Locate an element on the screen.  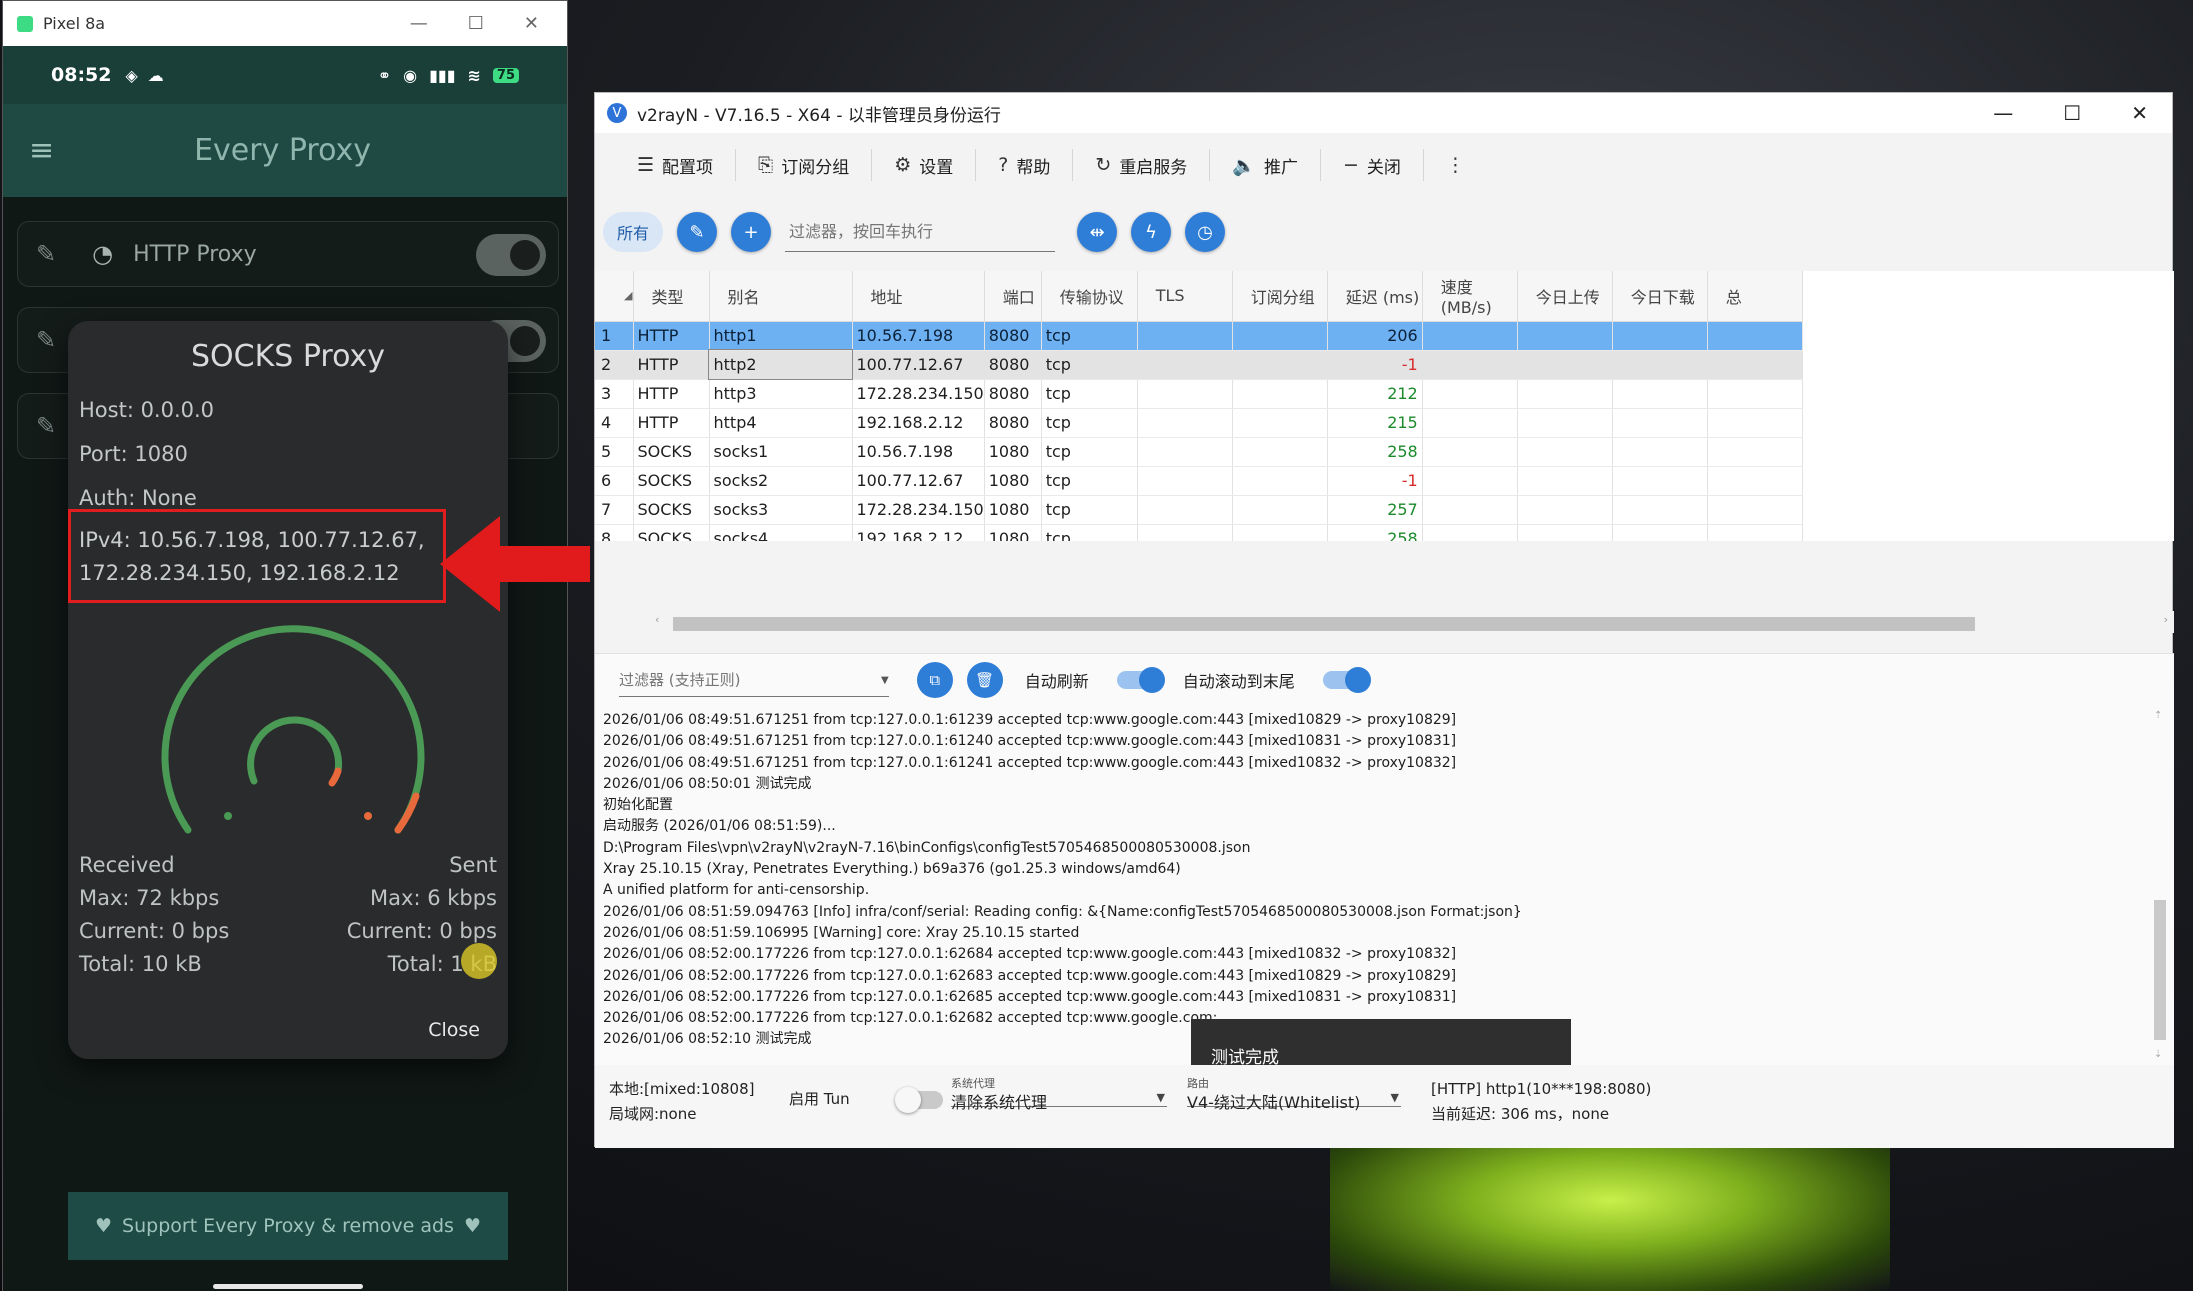
cell-delay: 206 is located at coordinates (1375, 336).